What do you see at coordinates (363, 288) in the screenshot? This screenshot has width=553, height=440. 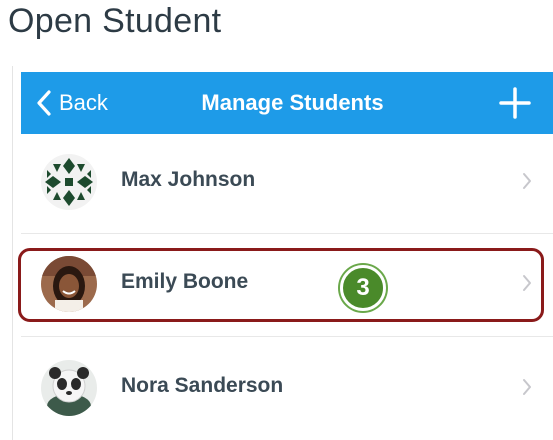 I see `step-badge: 3` at bounding box center [363, 288].